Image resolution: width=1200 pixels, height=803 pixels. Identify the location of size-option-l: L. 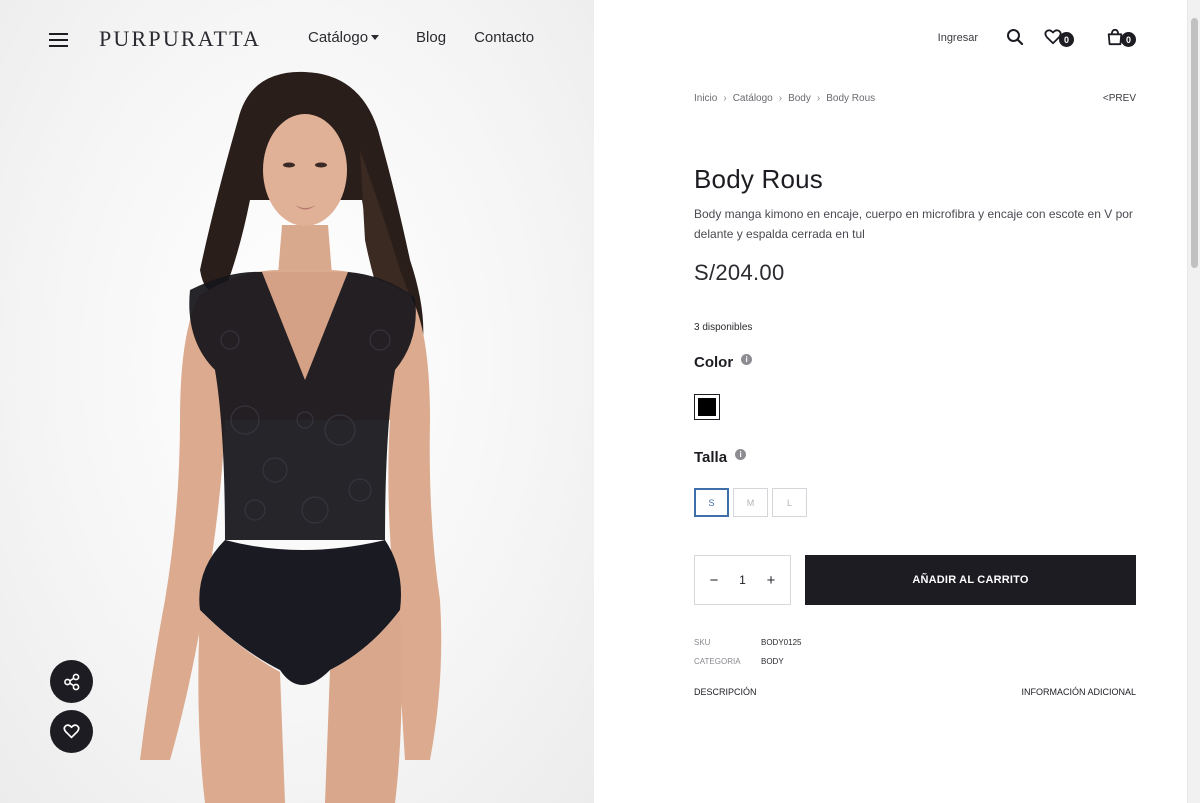
(789, 502).